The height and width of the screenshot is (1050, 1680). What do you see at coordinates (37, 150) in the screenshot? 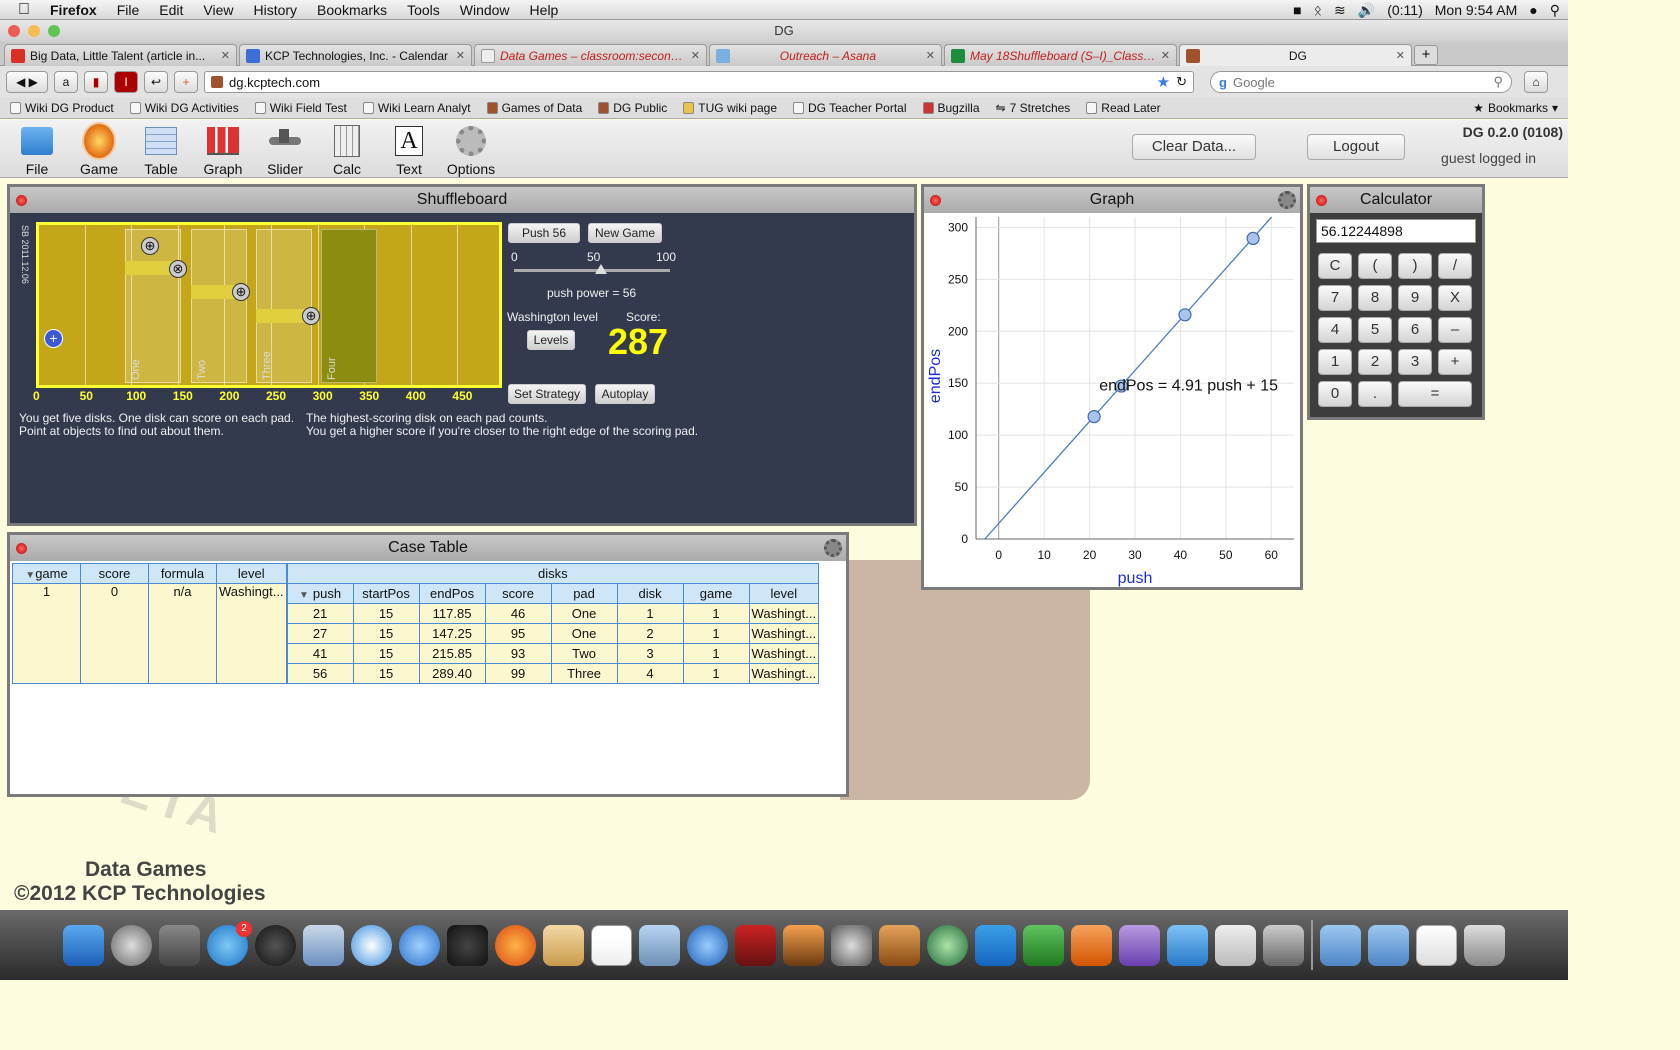
I see `tool-file: File` at bounding box center [37, 150].